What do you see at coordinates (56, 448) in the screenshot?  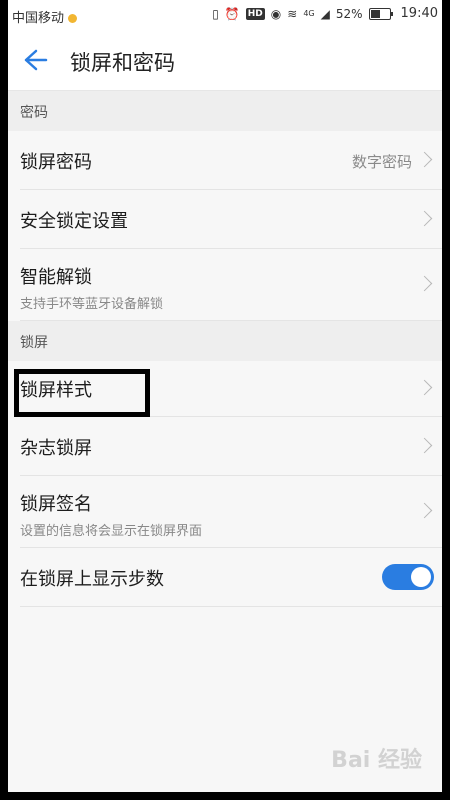 I see `row-label: 杂志锁屏` at bounding box center [56, 448].